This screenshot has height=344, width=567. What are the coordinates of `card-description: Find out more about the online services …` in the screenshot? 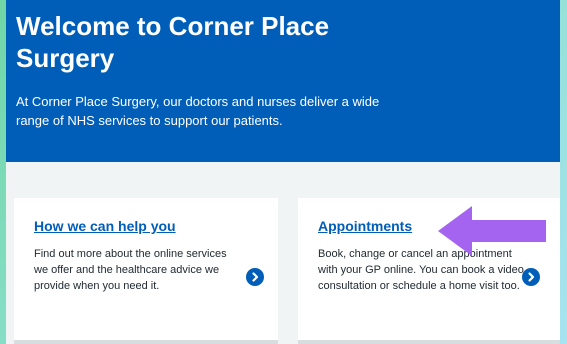 It's located at (130, 270).